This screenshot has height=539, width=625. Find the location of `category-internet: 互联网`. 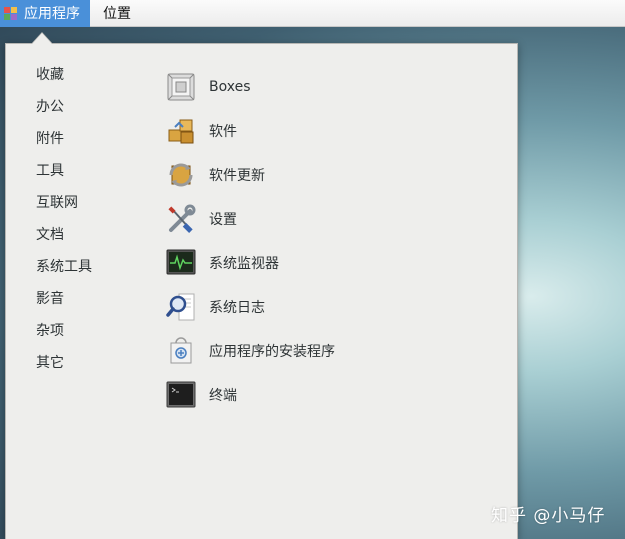

category-internet: 互联网 is located at coordinates (64, 209).